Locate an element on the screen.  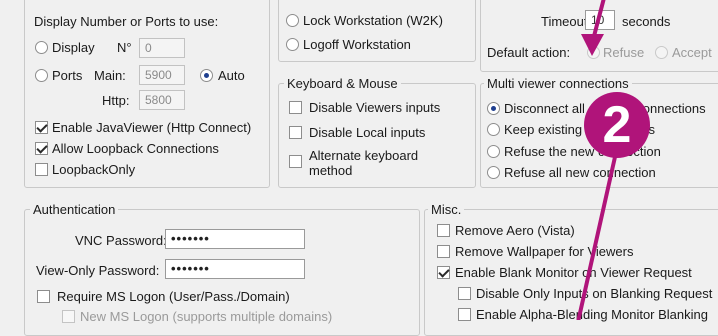
enable-blank-monitor-checkbox is located at coordinates (443, 272).